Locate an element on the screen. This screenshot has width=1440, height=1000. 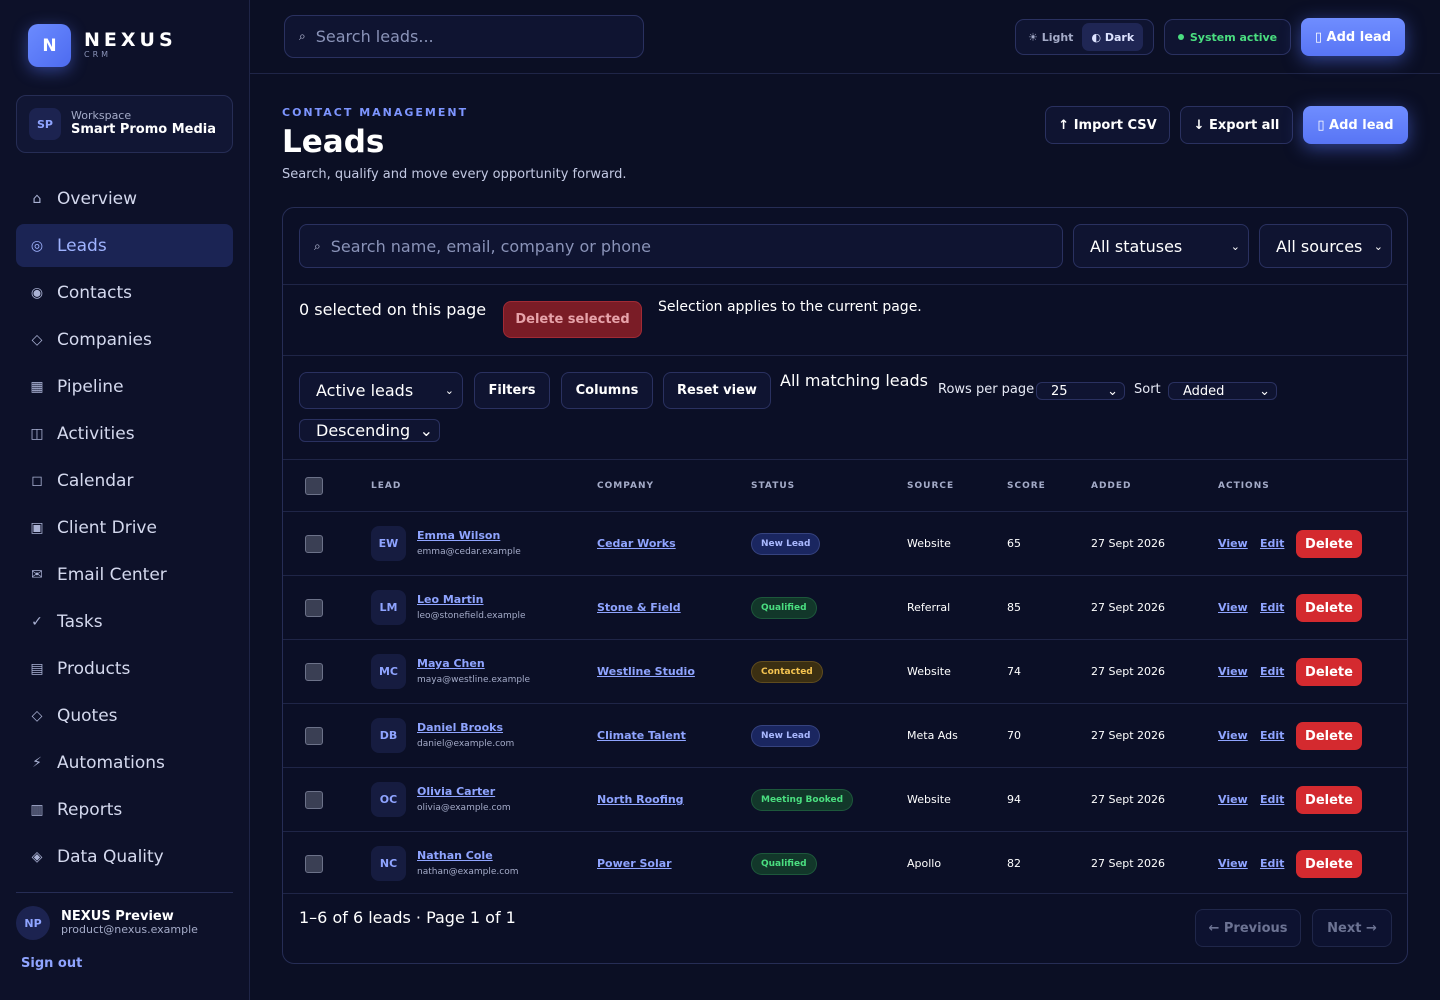
lead-search-input: ⌕ Search name, email, company or phone is located at coordinates (681, 246).